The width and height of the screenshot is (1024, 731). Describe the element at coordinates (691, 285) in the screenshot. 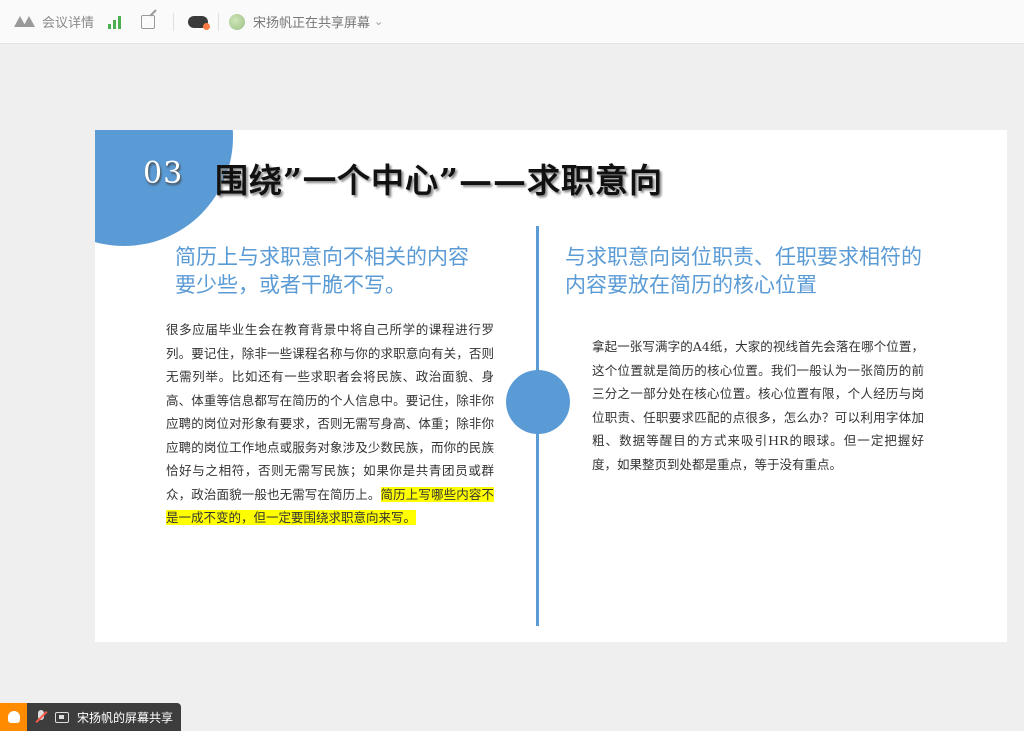

I see `right-heading-line2: 内容要放在简历的核心位置` at that location.